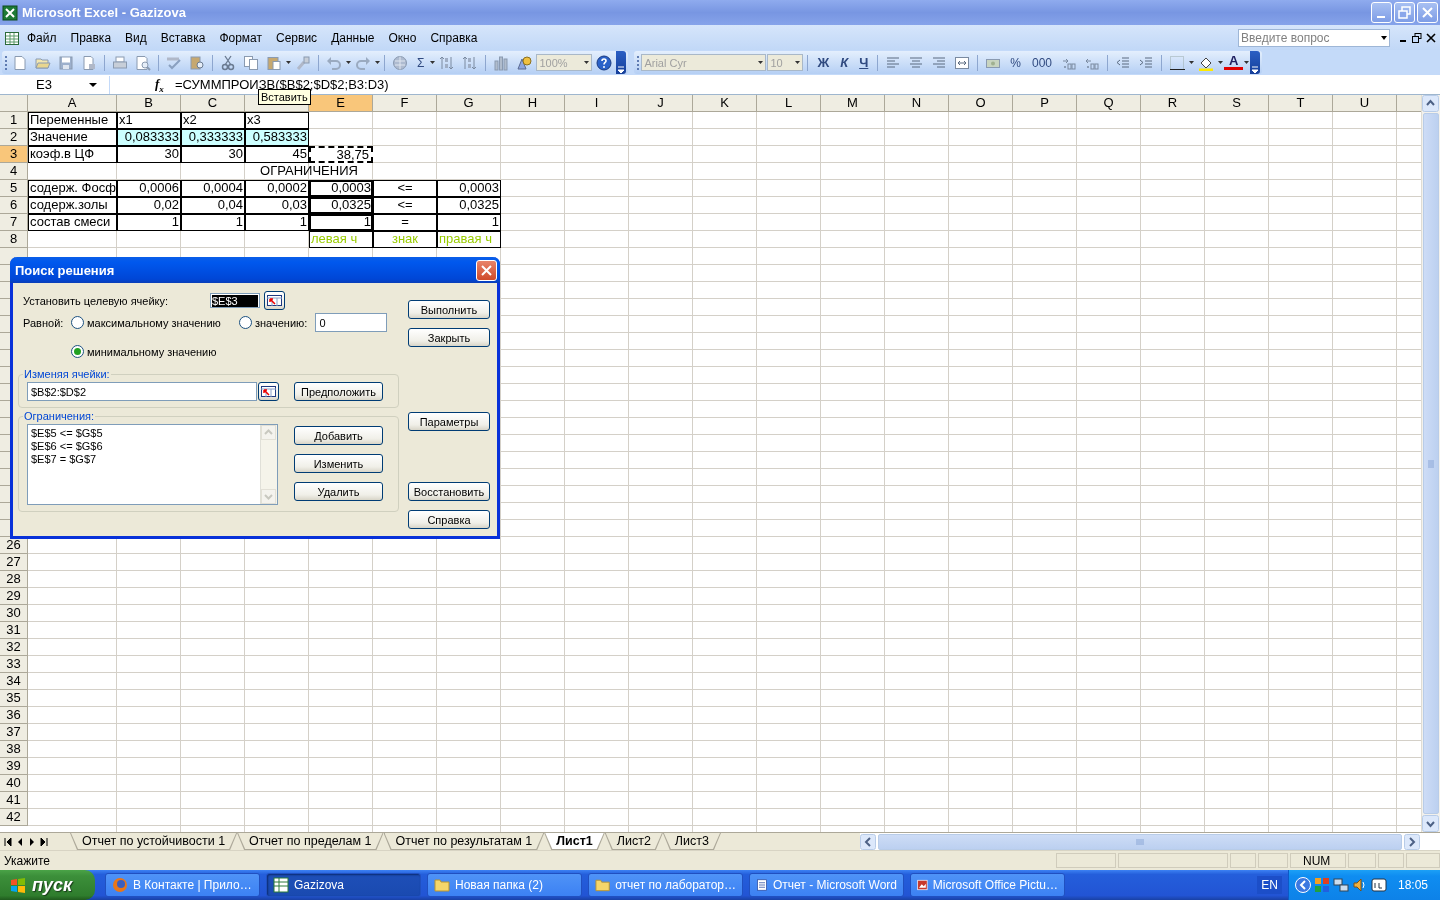  What do you see at coordinates (65, 270) in the screenshot?
I see `dialog-title: Поиск решения` at bounding box center [65, 270].